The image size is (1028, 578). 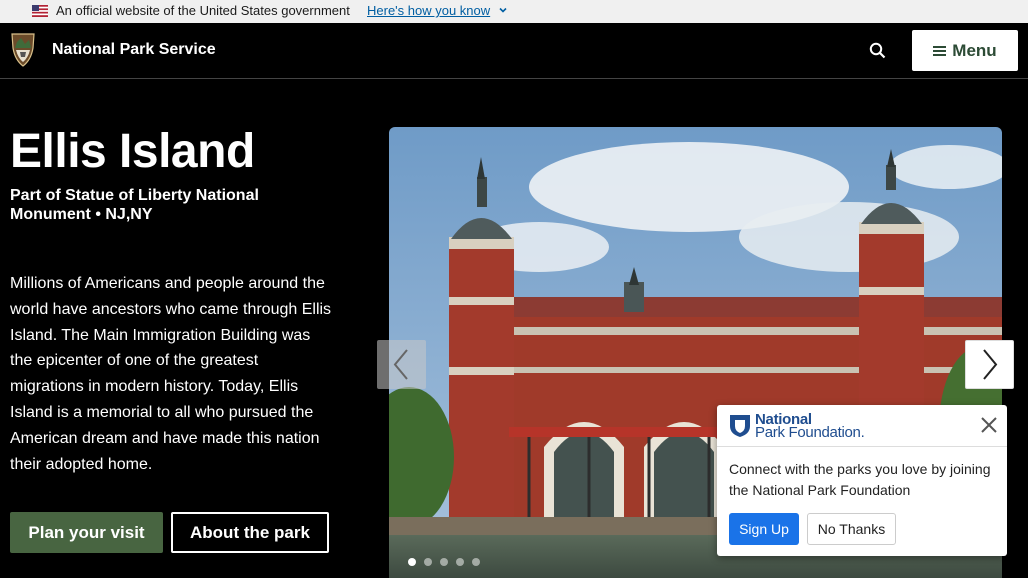 I want to click on sign-up-button: Sign Up, so click(x=764, y=529).